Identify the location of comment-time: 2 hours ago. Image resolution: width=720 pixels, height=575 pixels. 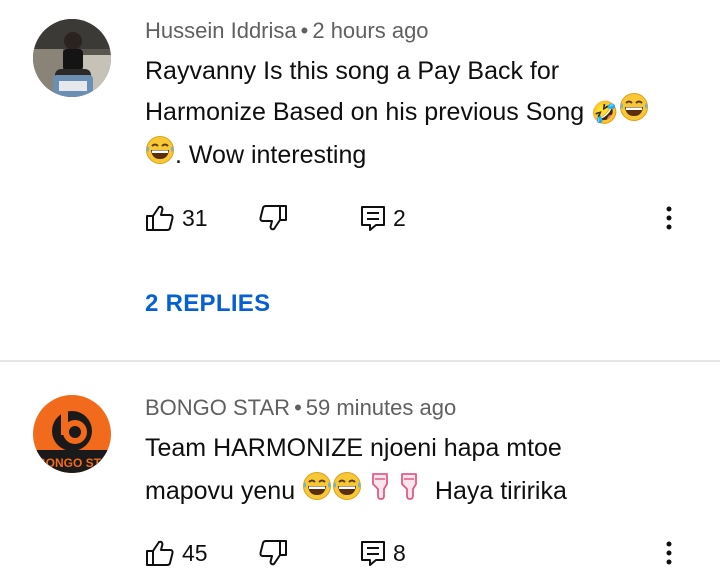
(370, 30).